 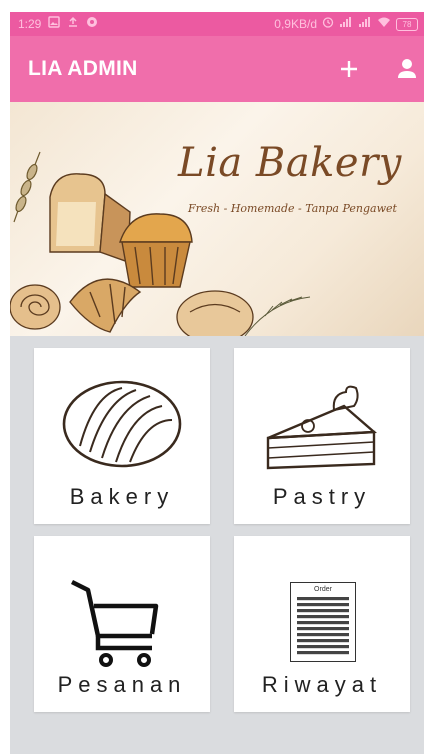 I want to click on status-time: 1:29, so click(x=30, y=24).